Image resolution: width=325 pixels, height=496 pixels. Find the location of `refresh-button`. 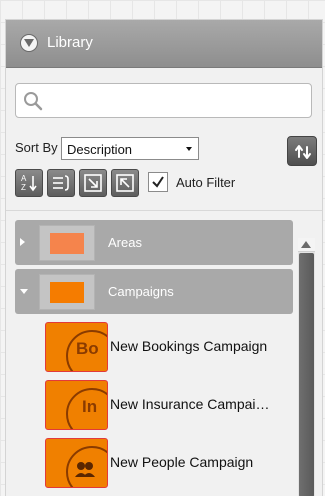

refresh-button is located at coordinates (302, 151).